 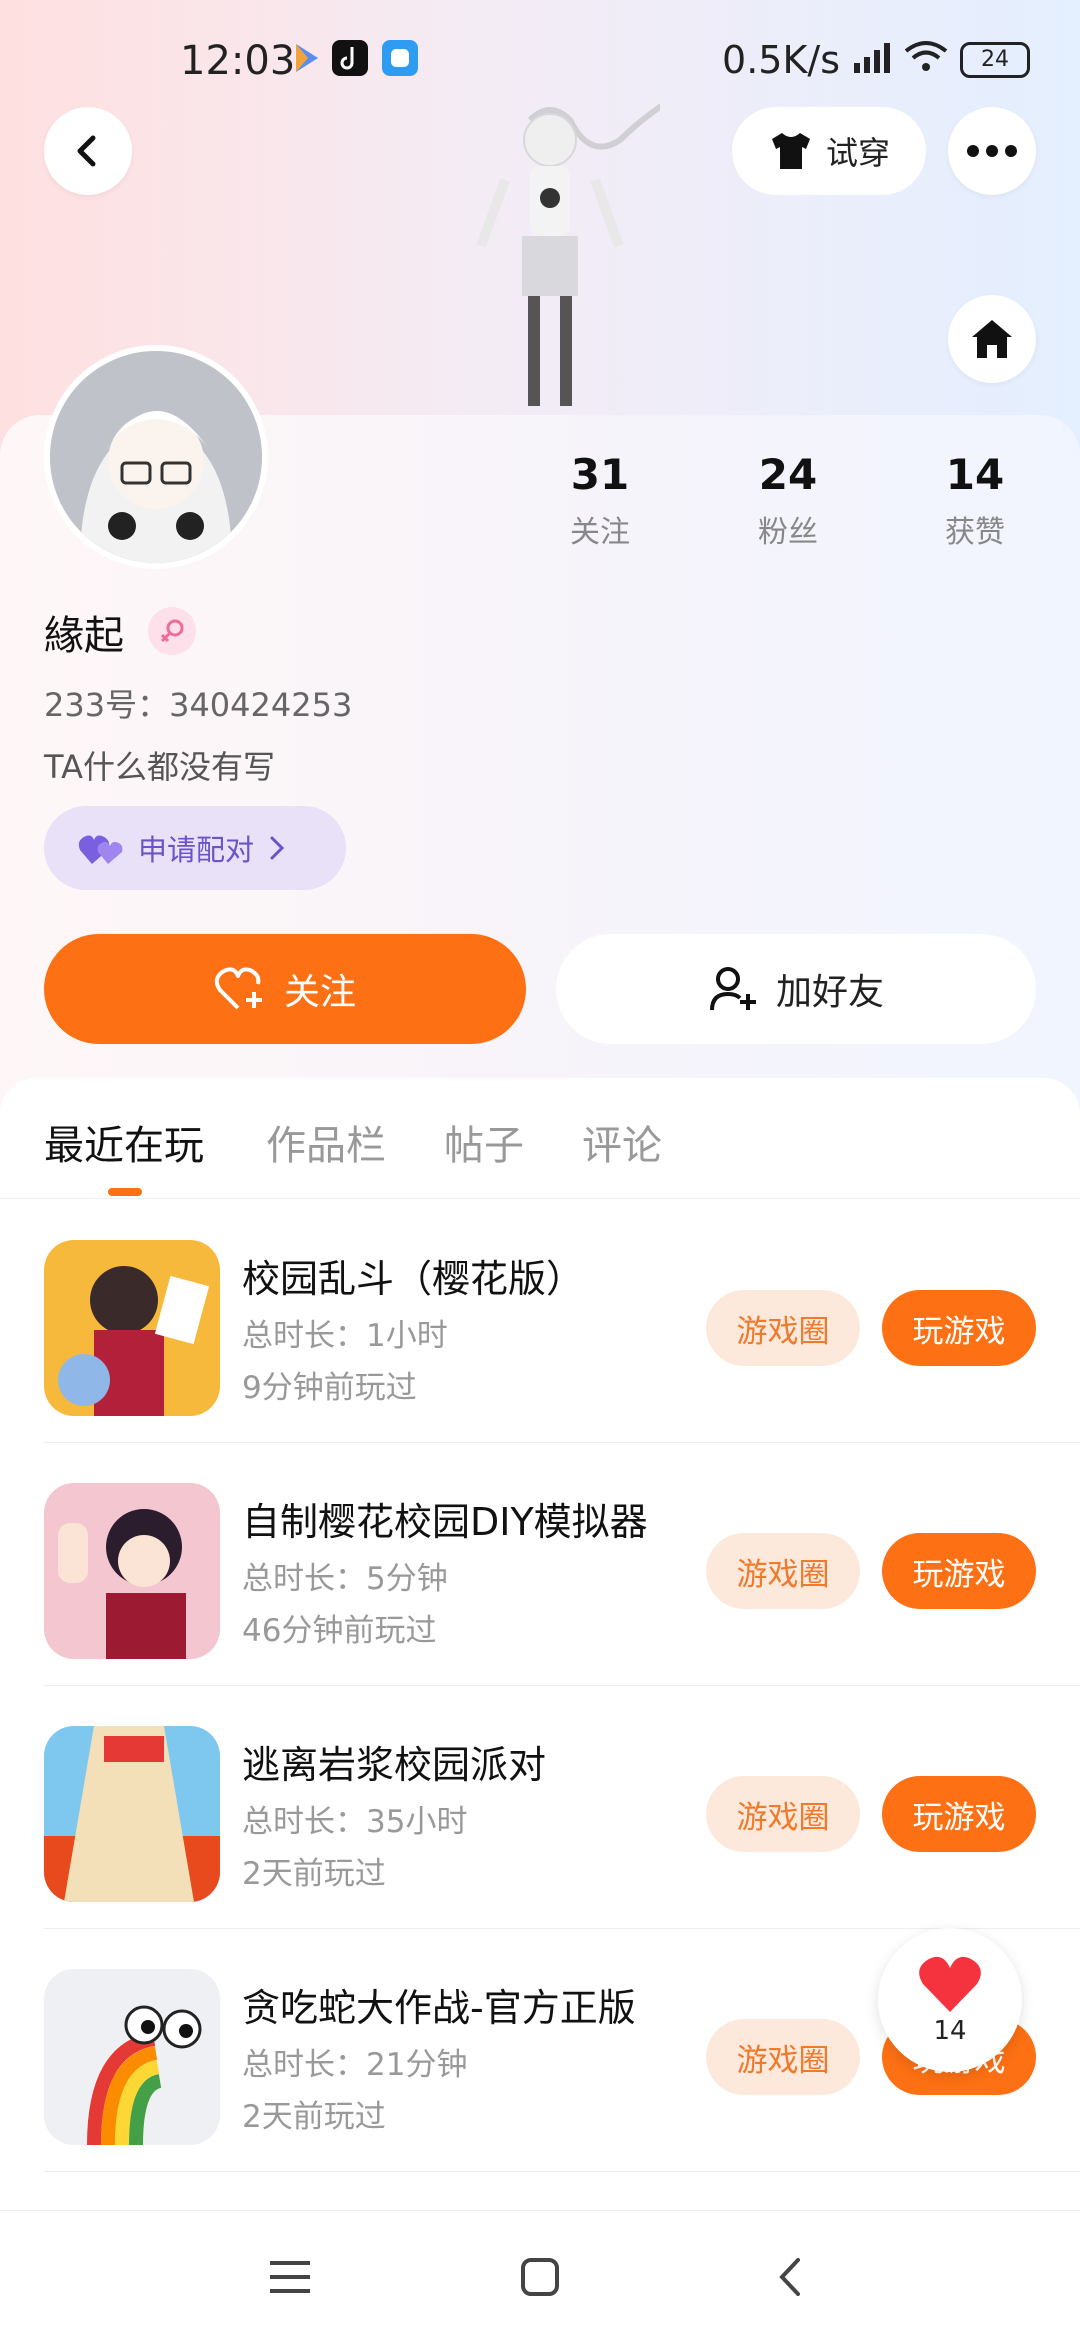 What do you see at coordinates (124, 1142) in the screenshot?
I see `tab-recently-played: 最近在玩` at bounding box center [124, 1142].